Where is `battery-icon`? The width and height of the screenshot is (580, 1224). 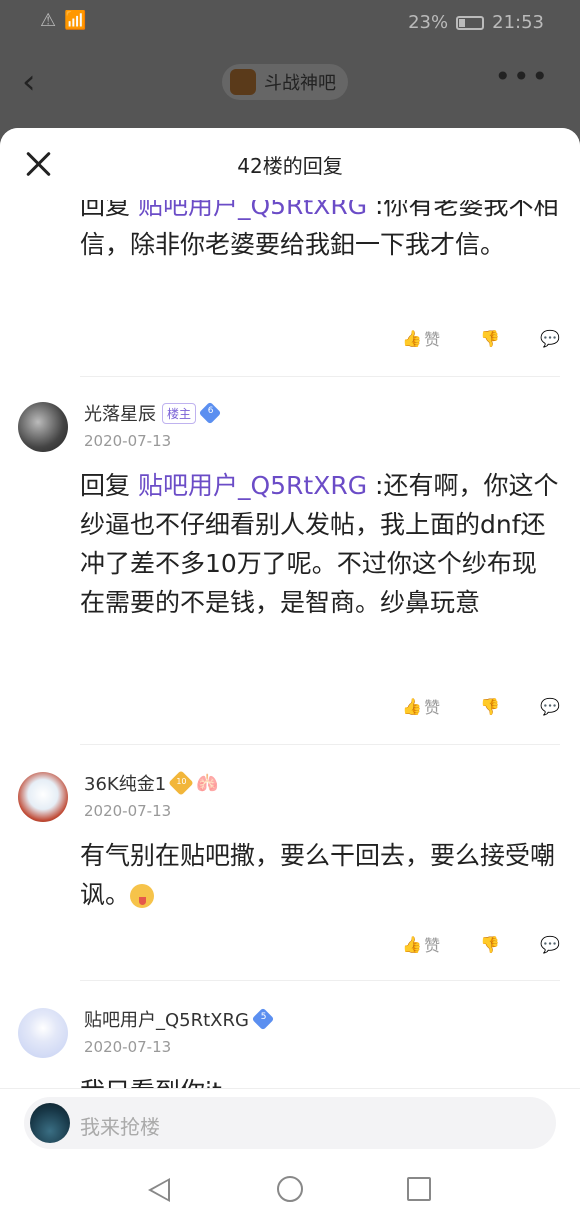
battery-icon is located at coordinates (470, 22).